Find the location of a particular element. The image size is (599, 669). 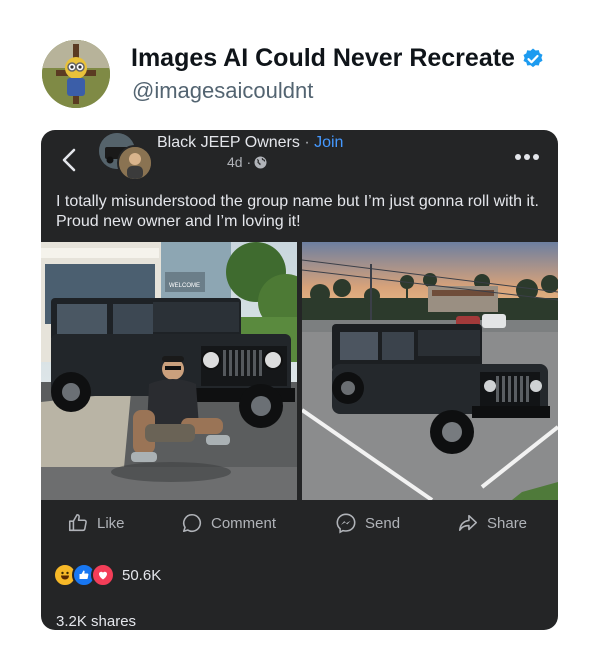

more-options-icon is located at coordinates (527, 154).